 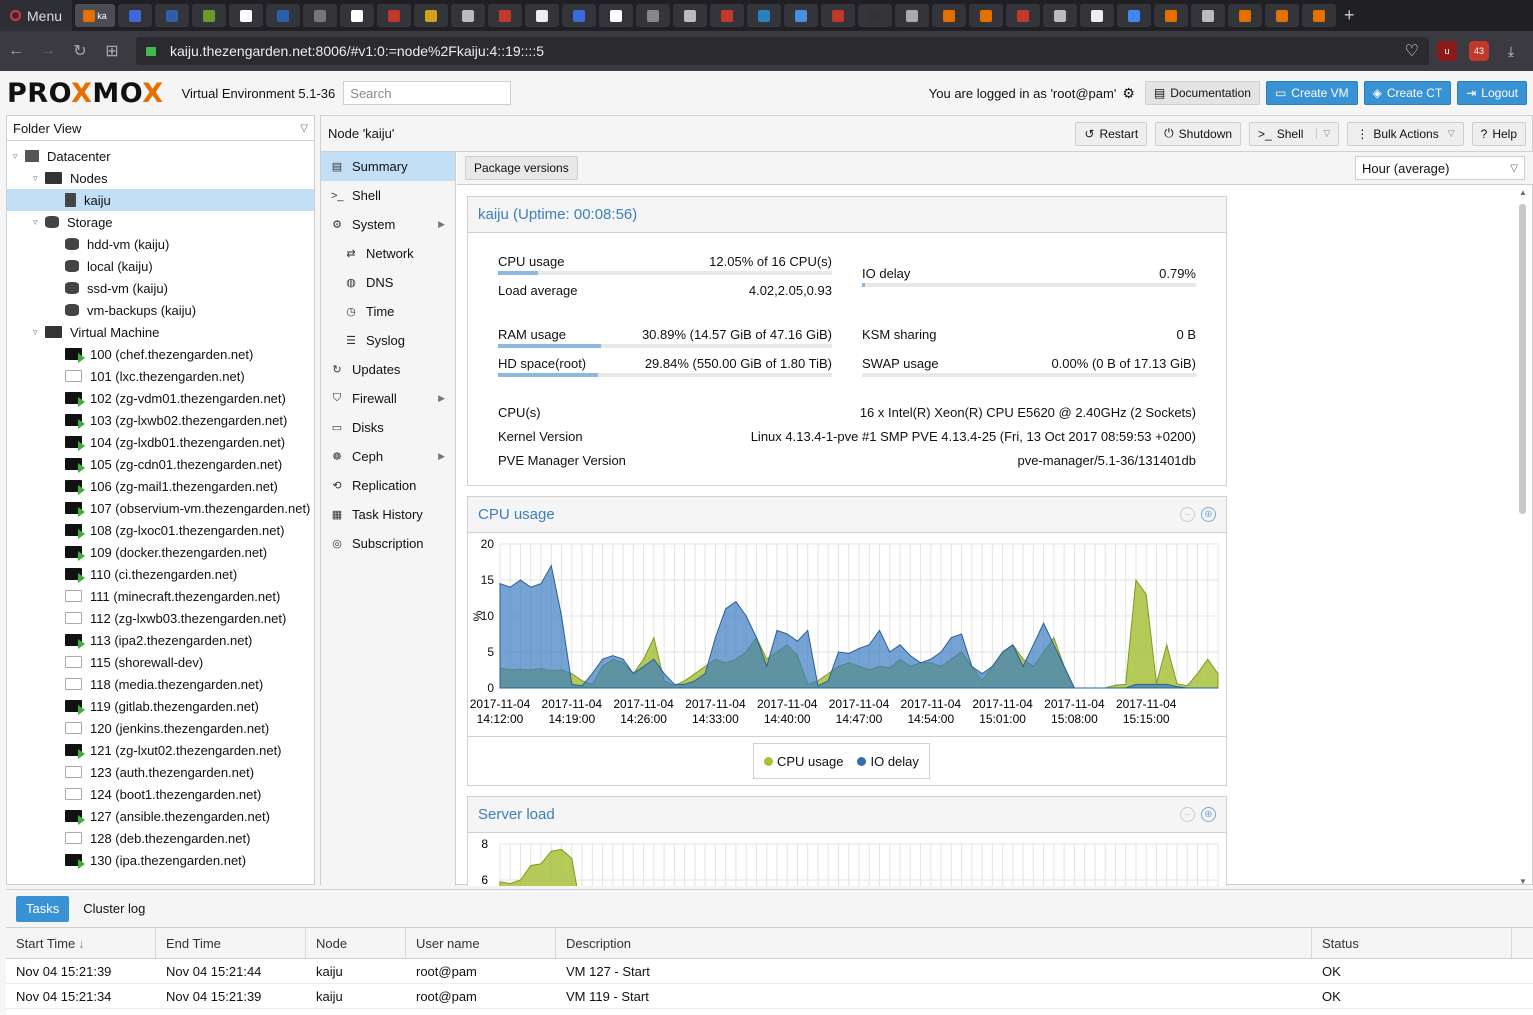 What do you see at coordinates (1511, 51) in the screenshot?
I see `download-icon: ⤓` at bounding box center [1511, 51].